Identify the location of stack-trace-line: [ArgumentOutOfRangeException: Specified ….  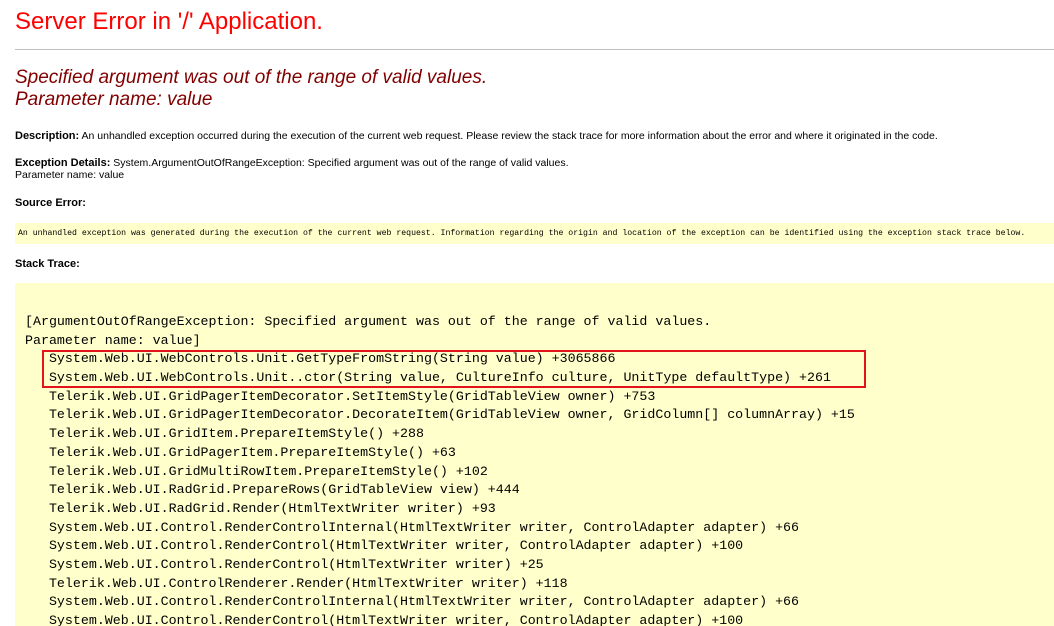
(368, 321).